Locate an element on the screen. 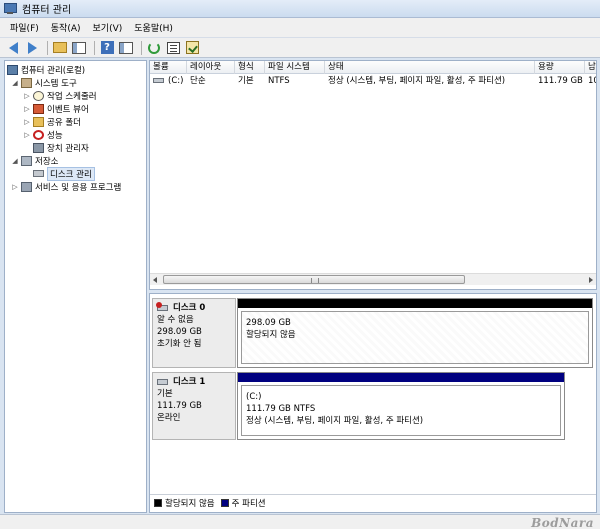  cell-layout: 단순 is located at coordinates (198, 81).